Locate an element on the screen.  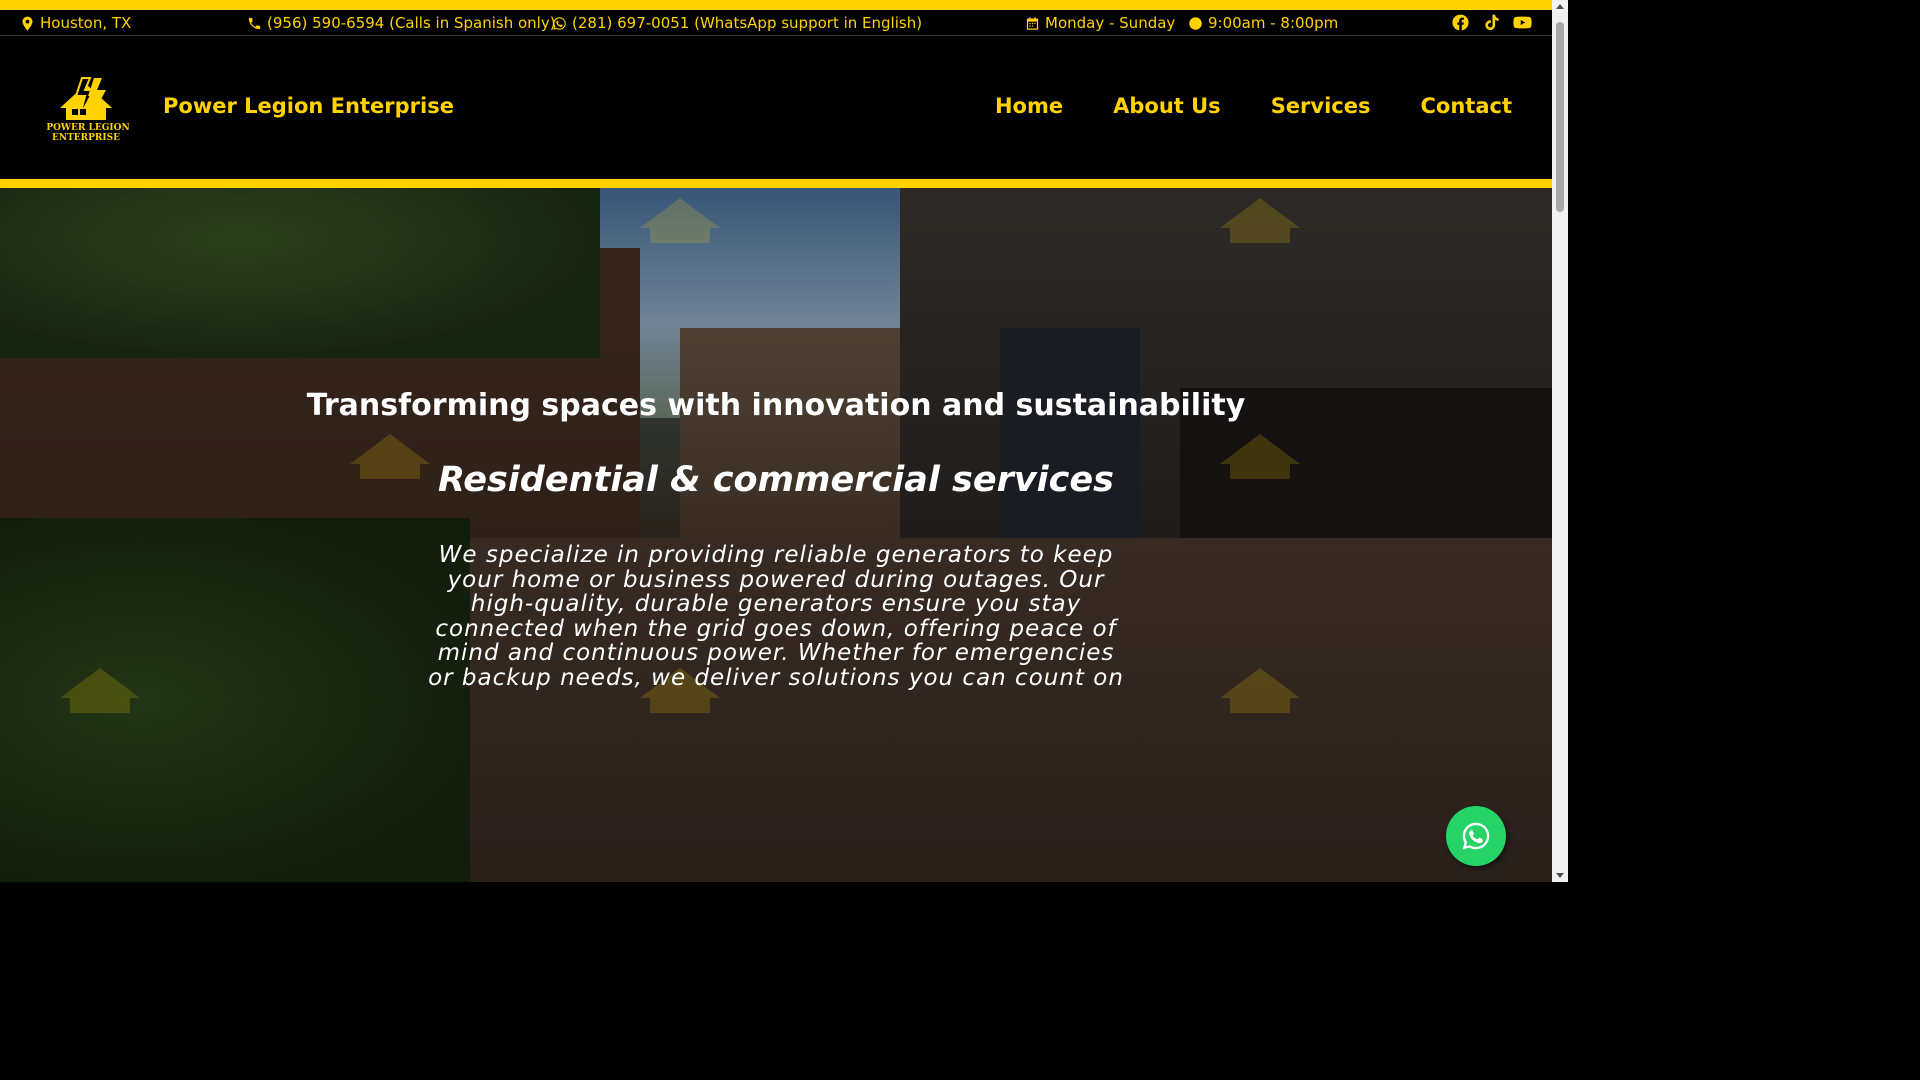
facebook-icon is located at coordinates (1460, 22).